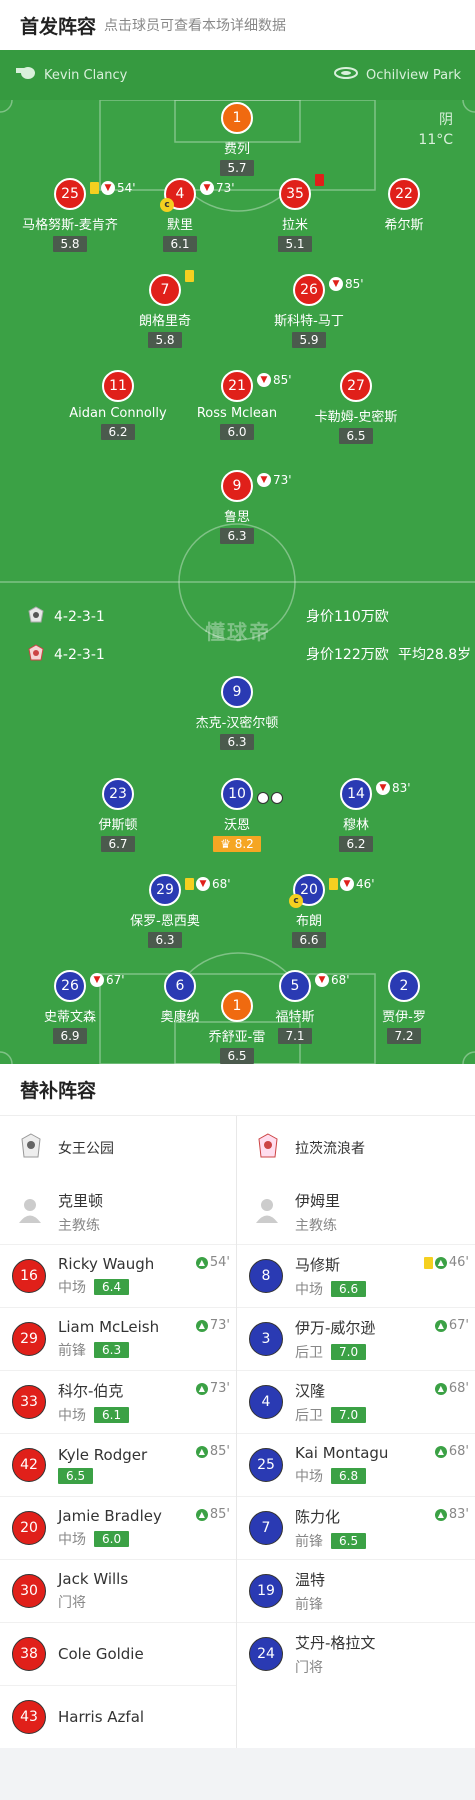  I want to click on home-player: 22 希尔斯, so click(404, 205).